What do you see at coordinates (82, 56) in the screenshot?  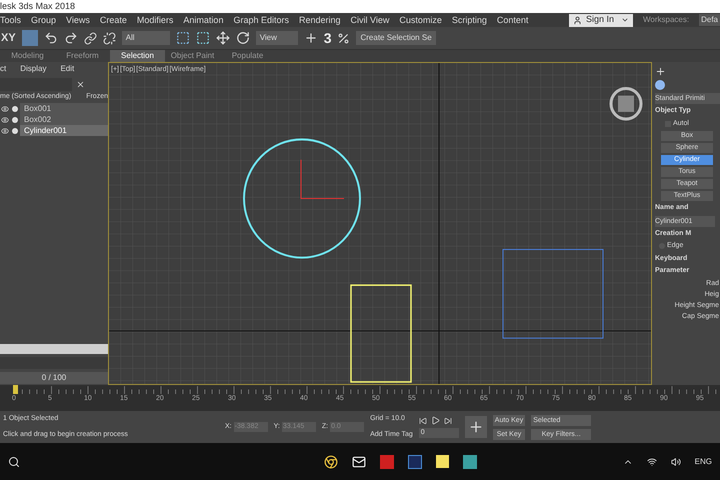 I see `ribbon-tab: Freeform` at bounding box center [82, 56].